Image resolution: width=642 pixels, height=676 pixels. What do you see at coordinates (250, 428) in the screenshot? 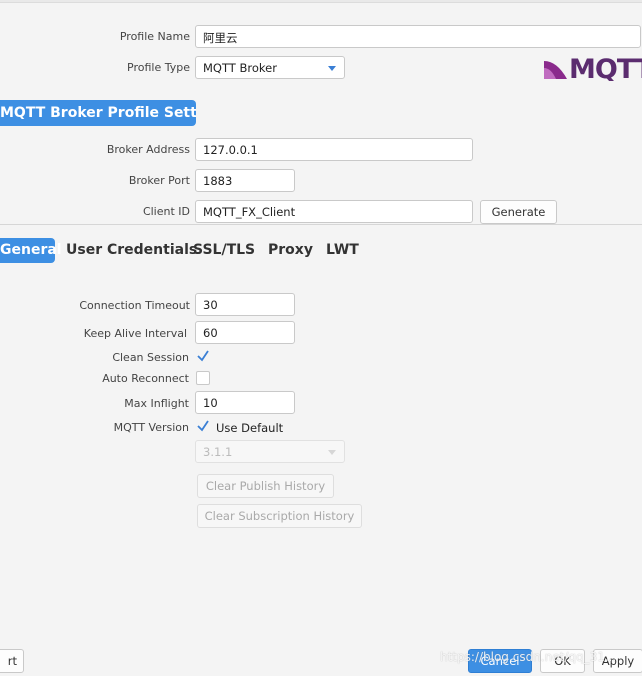
I see `use-default-label: Use Default` at bounding box center [250, 428].